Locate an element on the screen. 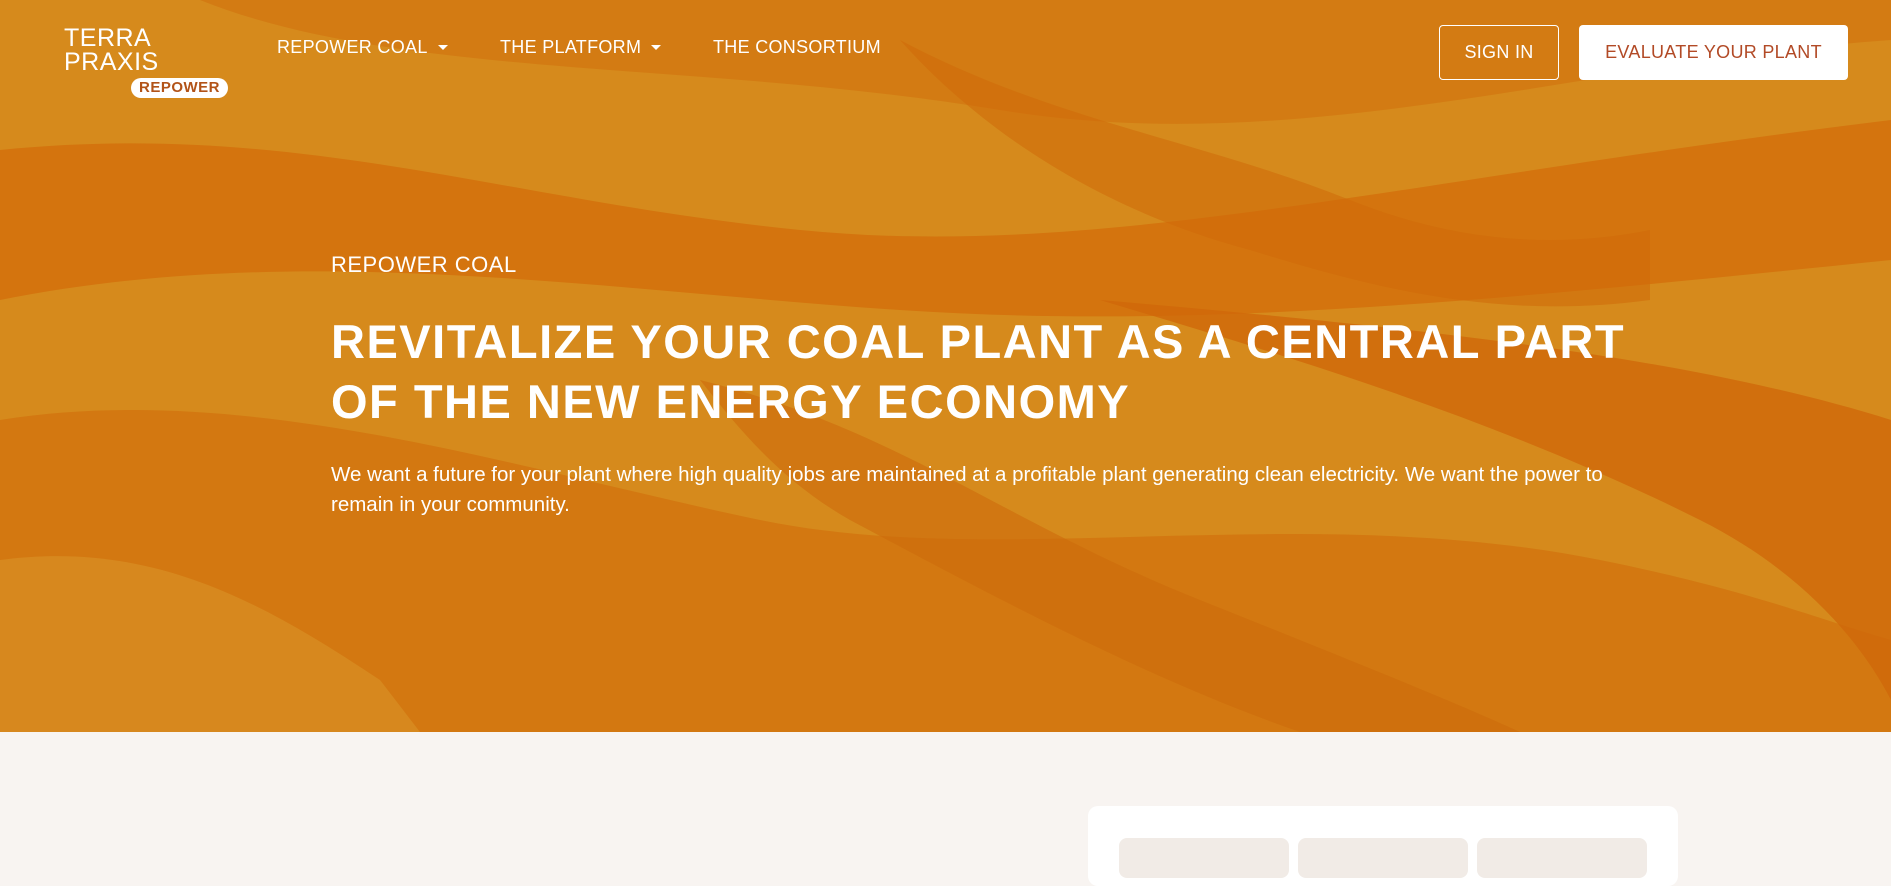 The image size is (1891, 886). nav-item-label: THE CONSORTIUM is located at coordinates (797, 46).